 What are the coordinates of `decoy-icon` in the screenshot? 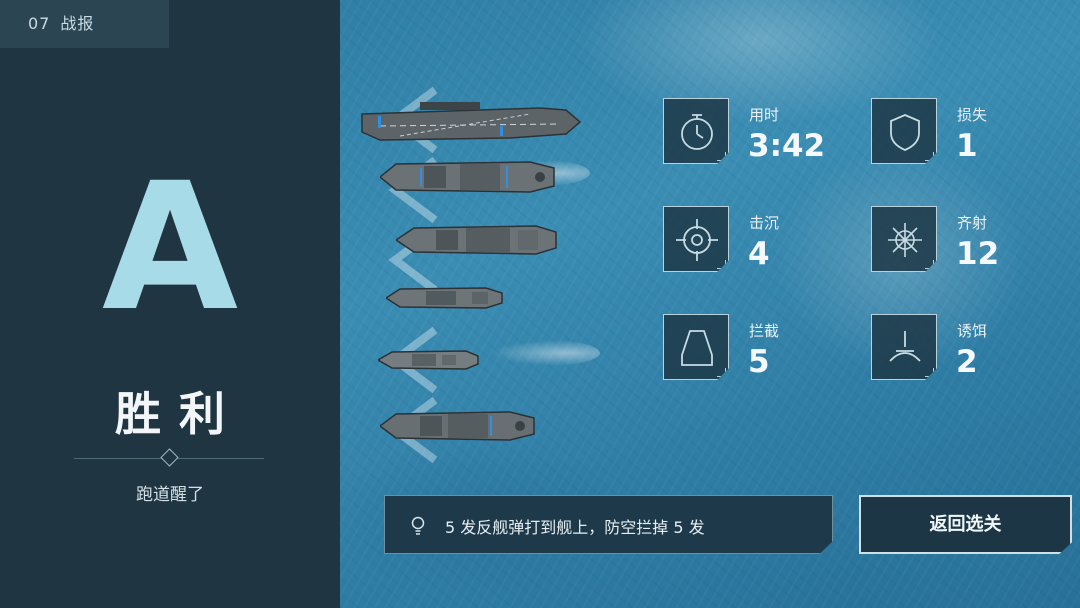 It's located at (905, 346).